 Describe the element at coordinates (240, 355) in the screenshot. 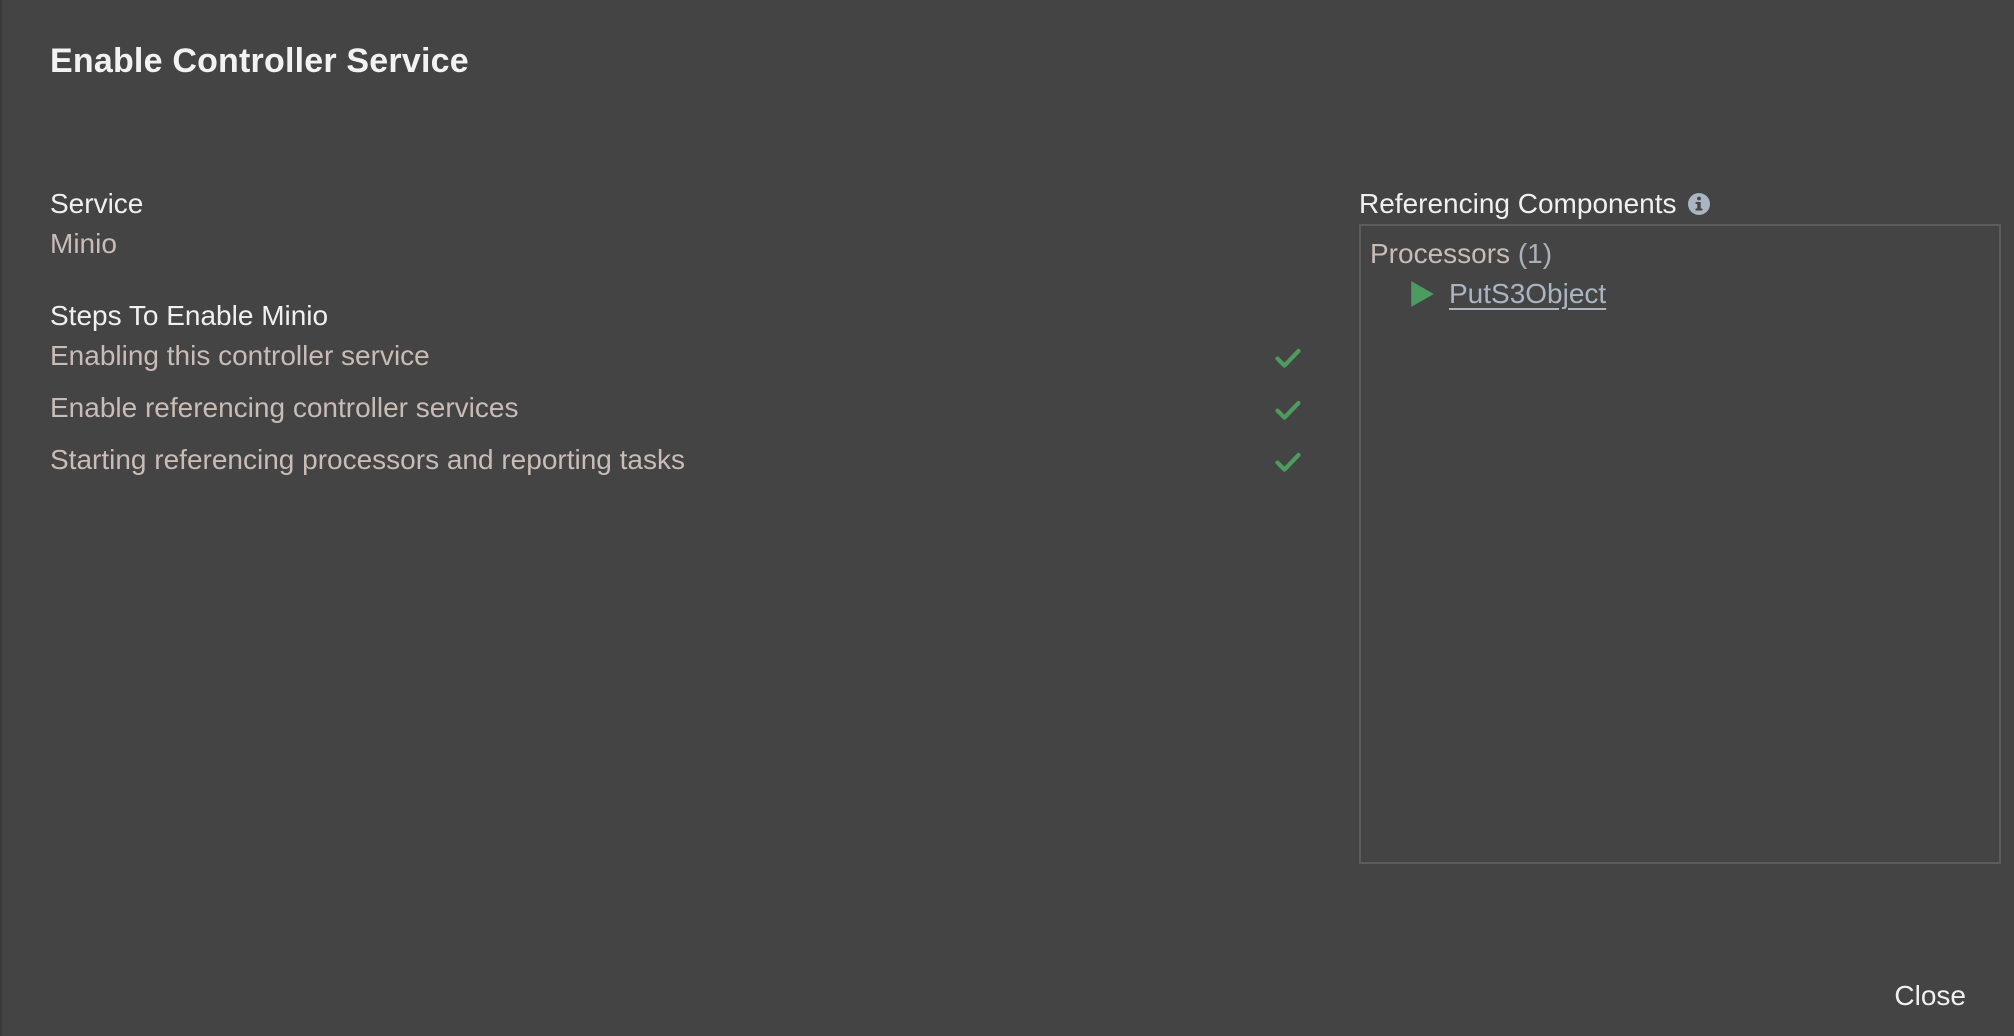

I see `step-text: Enabling this controller service` at that location.